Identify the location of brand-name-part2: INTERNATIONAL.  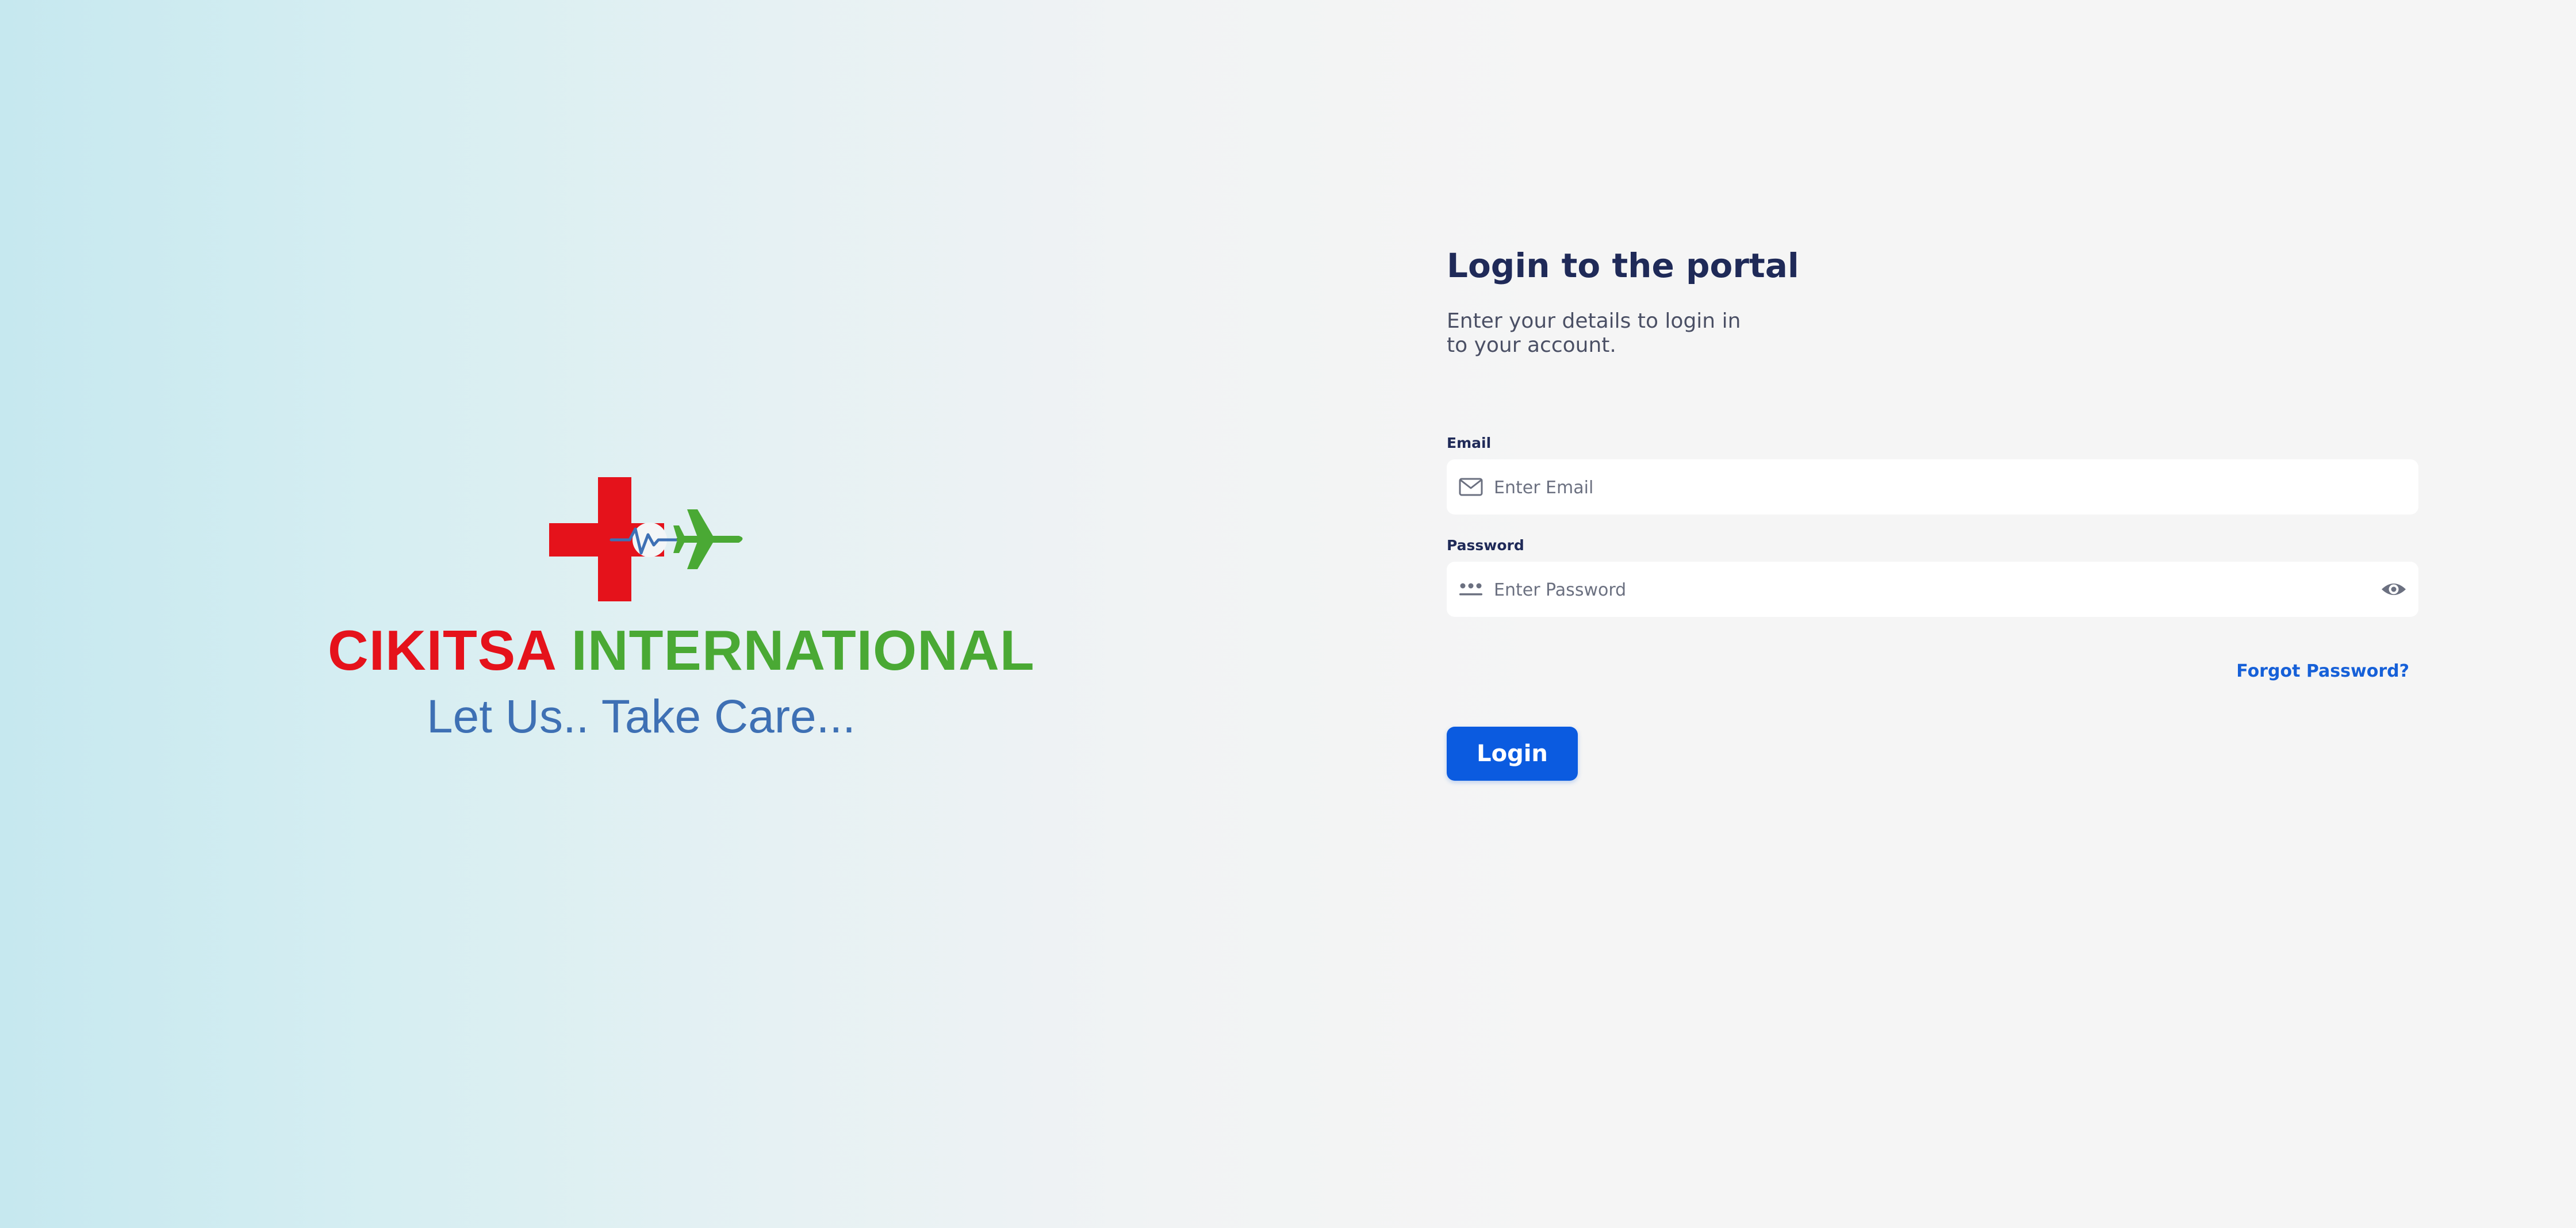
(803, 650).